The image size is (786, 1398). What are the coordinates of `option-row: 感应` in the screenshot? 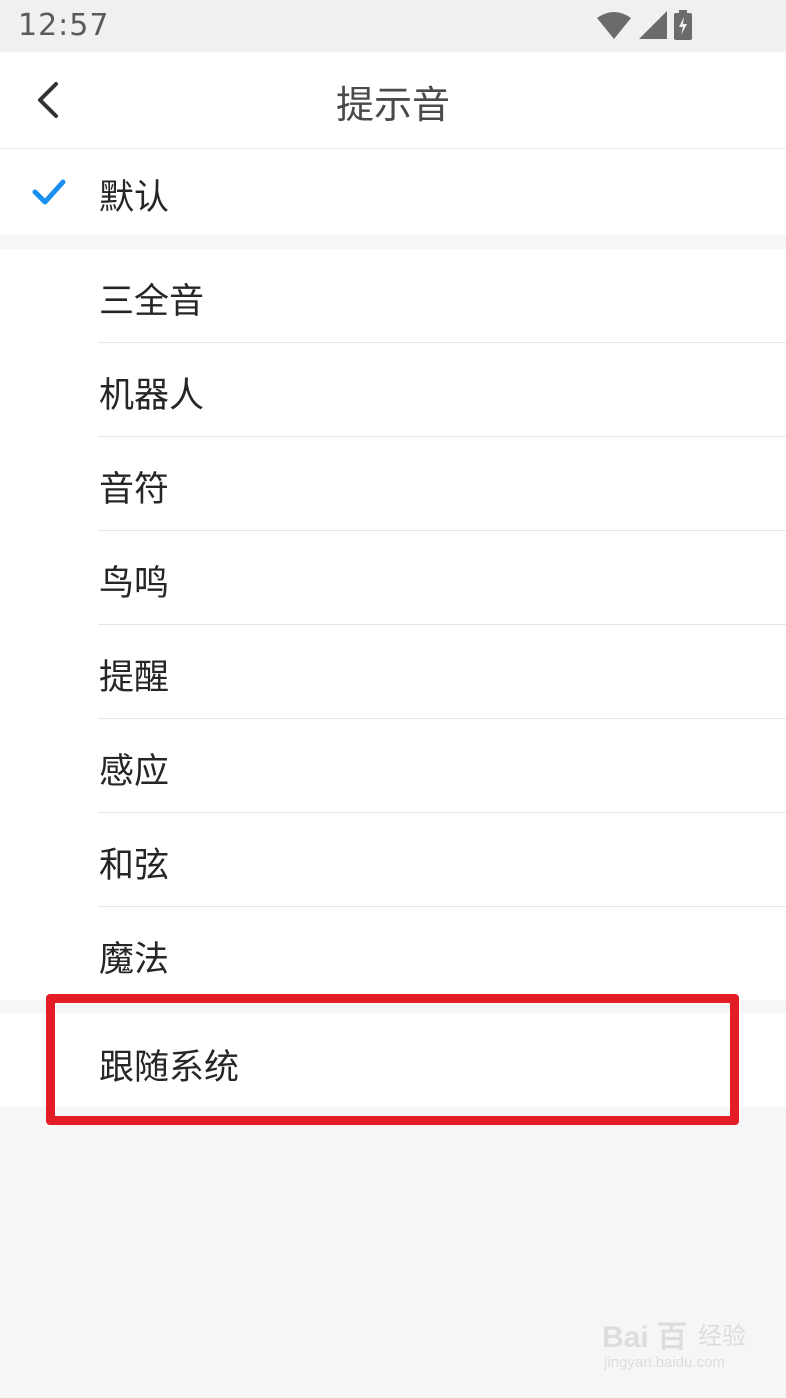 It's located at (393, 766).